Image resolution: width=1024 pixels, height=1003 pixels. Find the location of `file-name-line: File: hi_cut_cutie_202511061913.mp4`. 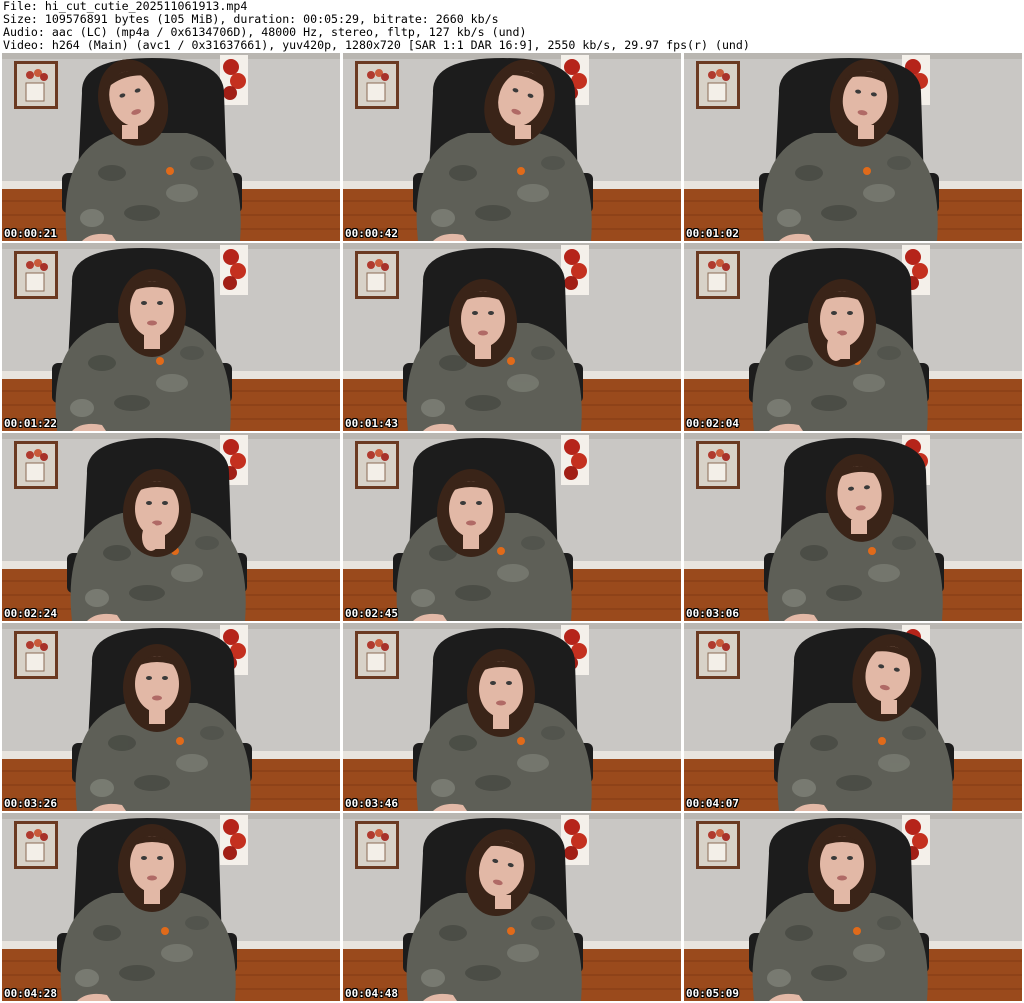

file-name-line: File: hi_cut_cutie_202511061913.mp4 is located at coordinates (125, 6).